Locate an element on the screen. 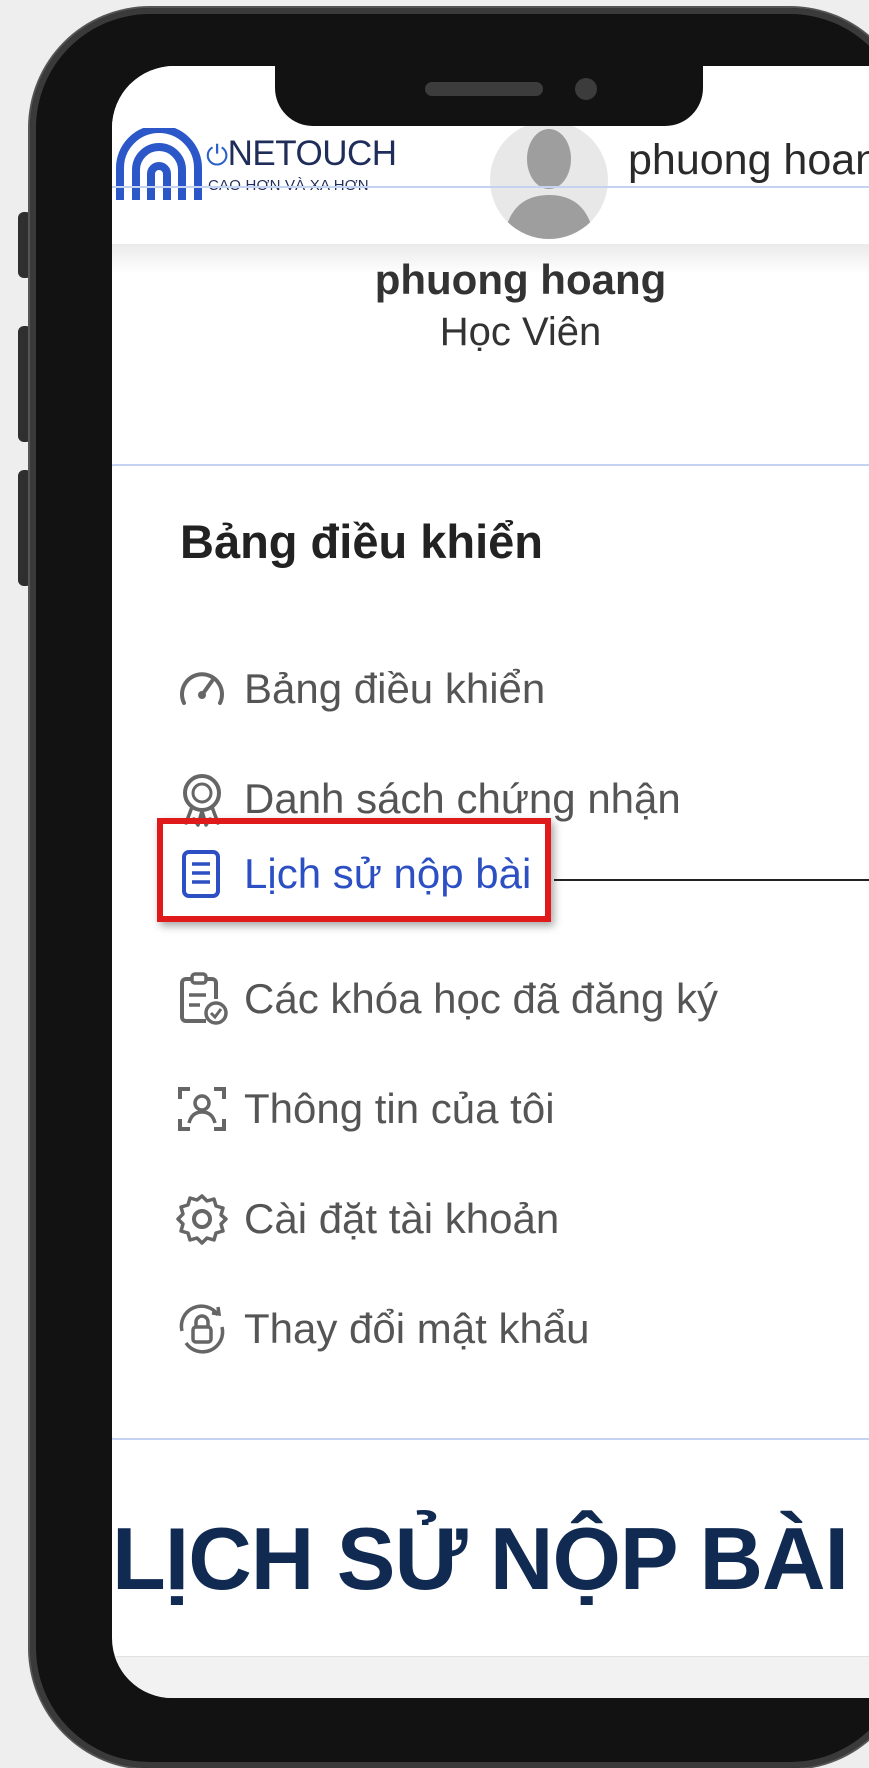 Image resolution: width=869 pixels, height=1768 pixels. menu-item-label: Thông tin của tôi is located at coordinates (399, 1108).